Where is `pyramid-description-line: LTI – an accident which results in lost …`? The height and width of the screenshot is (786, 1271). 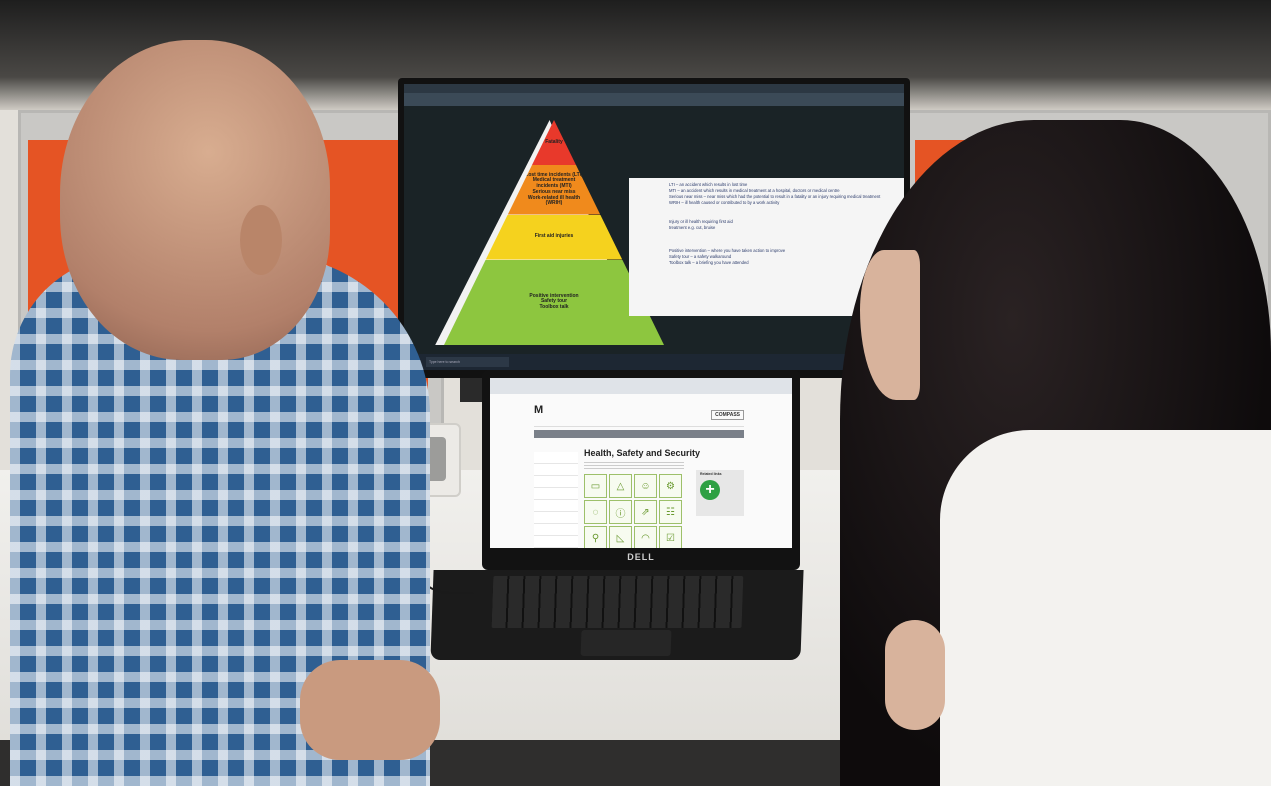 pyramid-description-line: LTI – an accident which results in lost … is located at coordinates (708, 184).